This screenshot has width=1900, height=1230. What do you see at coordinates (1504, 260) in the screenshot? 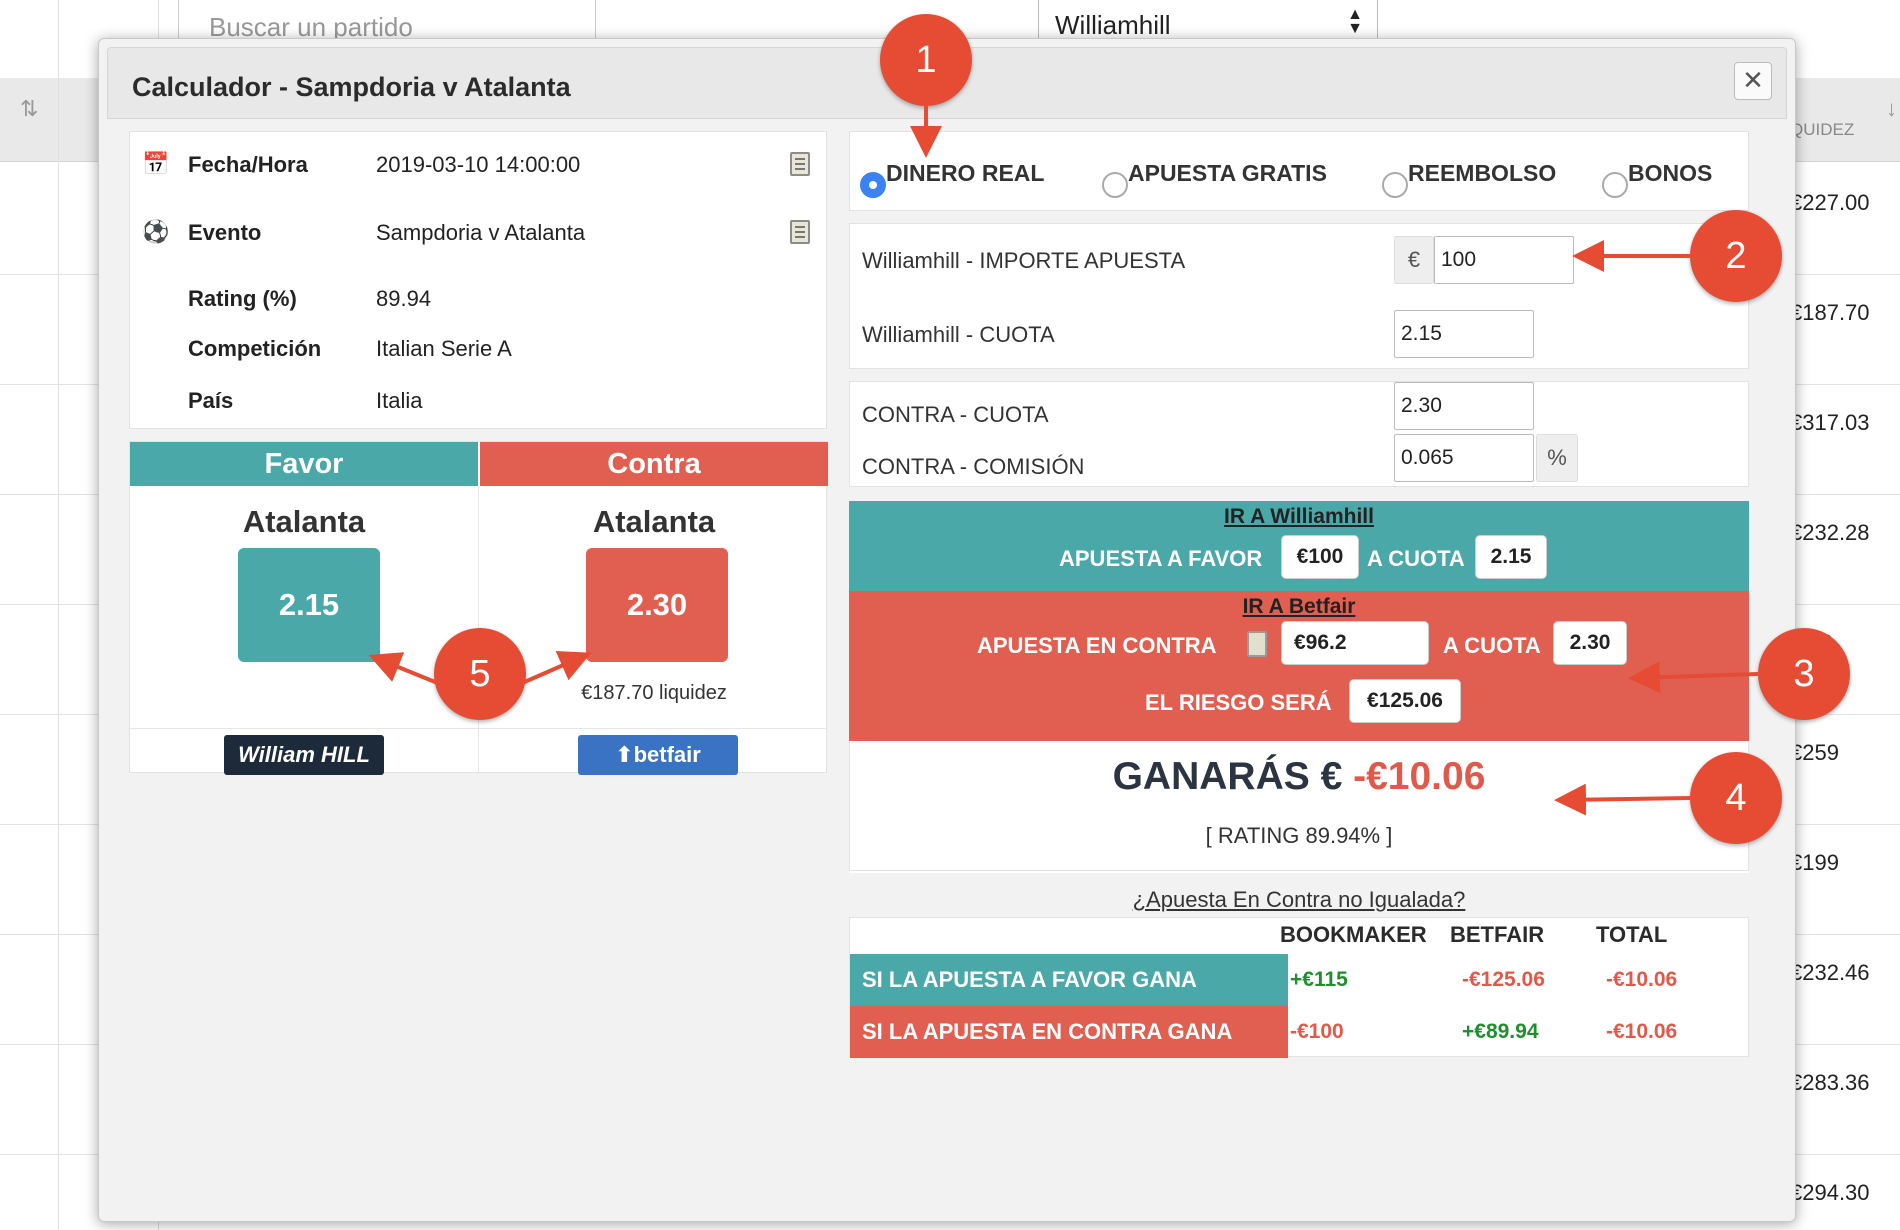
I see `stake-input: 100` at bounding box center [1504, 260].